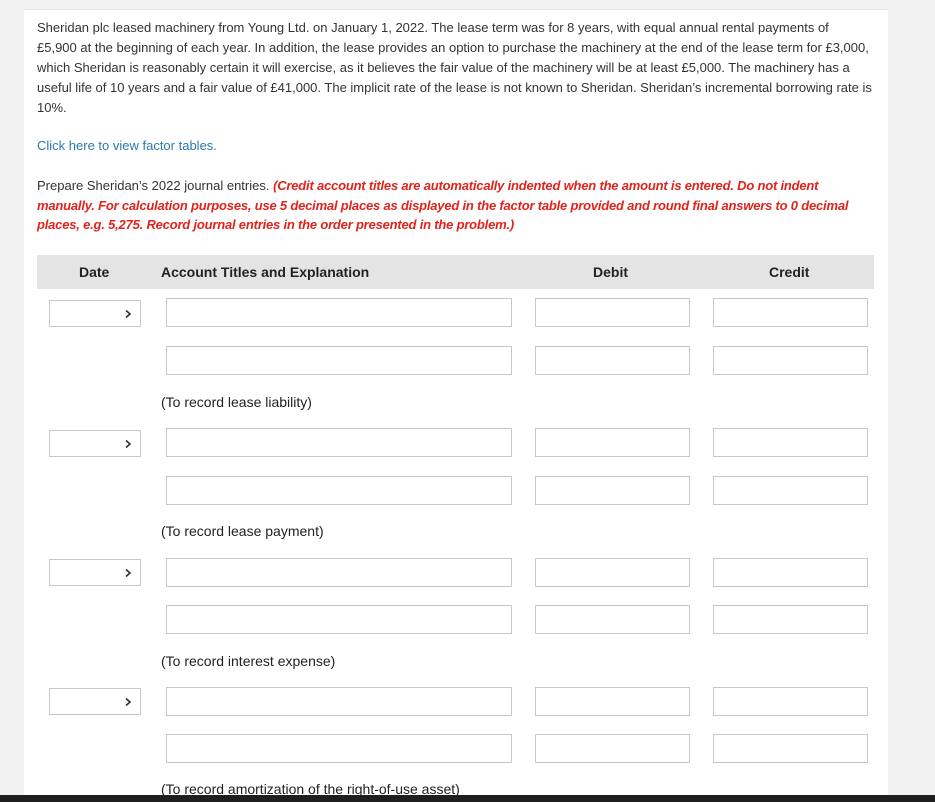 The image size is (935, 802). I want to click on factor-tables-link: Click here to view factor tables., so click(127, 146).